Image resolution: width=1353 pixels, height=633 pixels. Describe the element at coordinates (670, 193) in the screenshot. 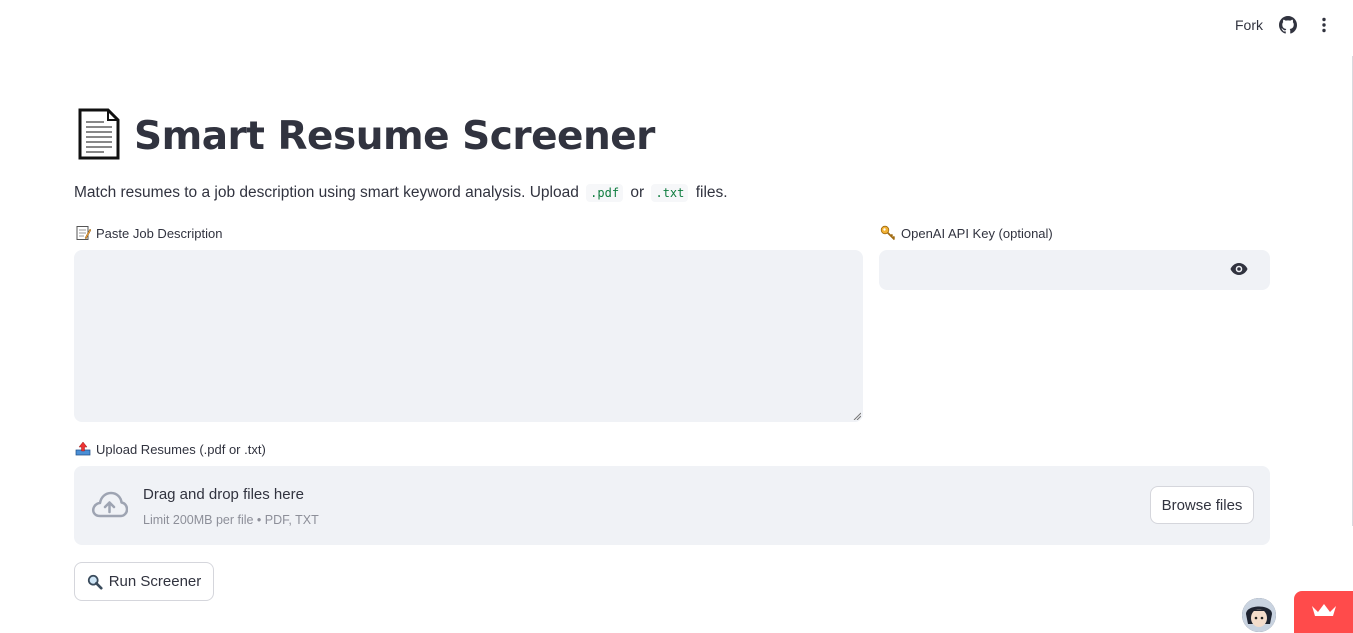

I see `code-txt: .txt` at that location.